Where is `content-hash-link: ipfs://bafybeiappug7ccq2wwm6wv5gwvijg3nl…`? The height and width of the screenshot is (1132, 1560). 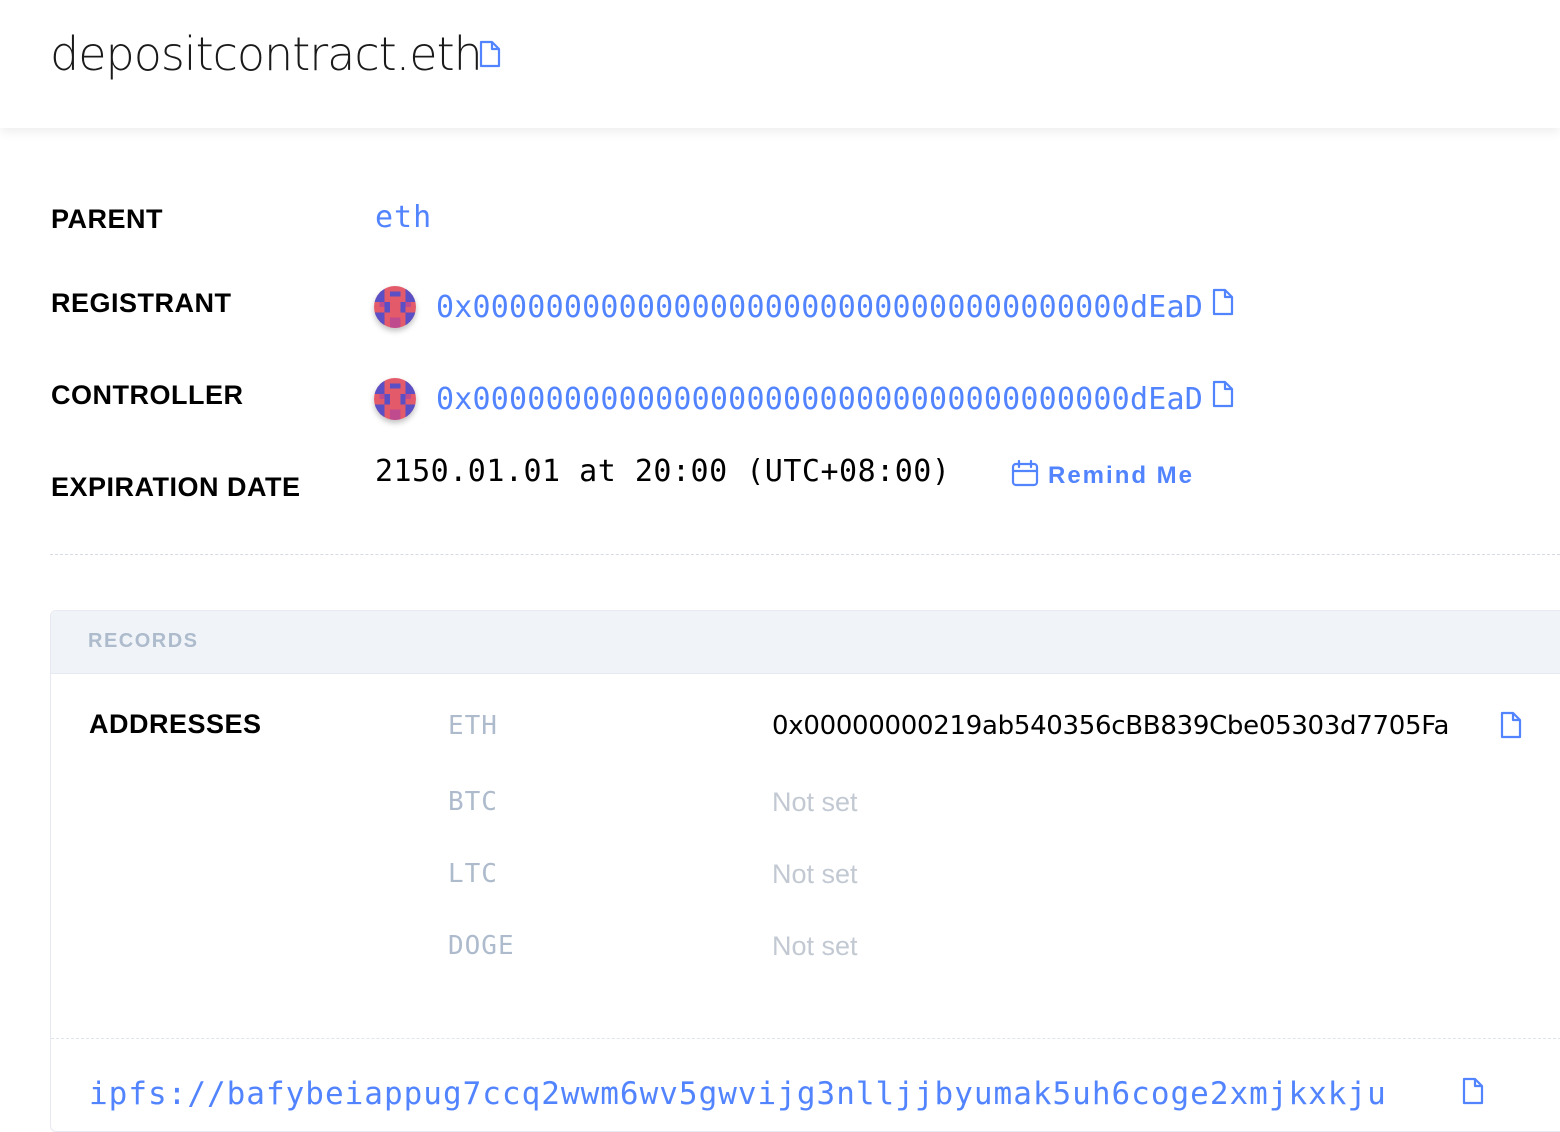
content-hash-link: ipfs://bafybeiappug7ccq2wwm6wv5gwvijg3nl… is located at coordinates (738, 1094).